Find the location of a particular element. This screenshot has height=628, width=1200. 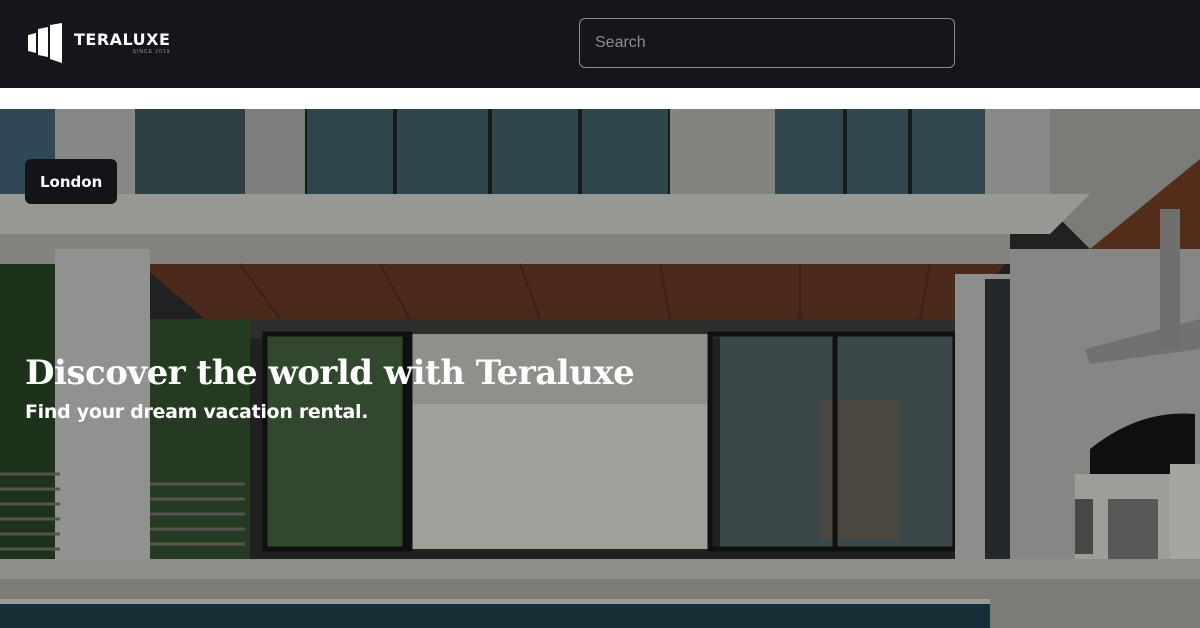

brand-text: TERALUXE SINCE 2019 is located at coordinates (122, 43).